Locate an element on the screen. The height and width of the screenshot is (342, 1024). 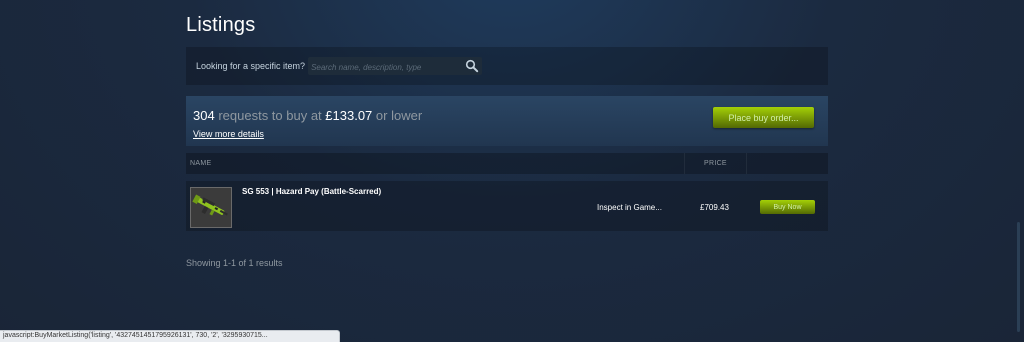
search-icon is located at coordinates (472, 66).